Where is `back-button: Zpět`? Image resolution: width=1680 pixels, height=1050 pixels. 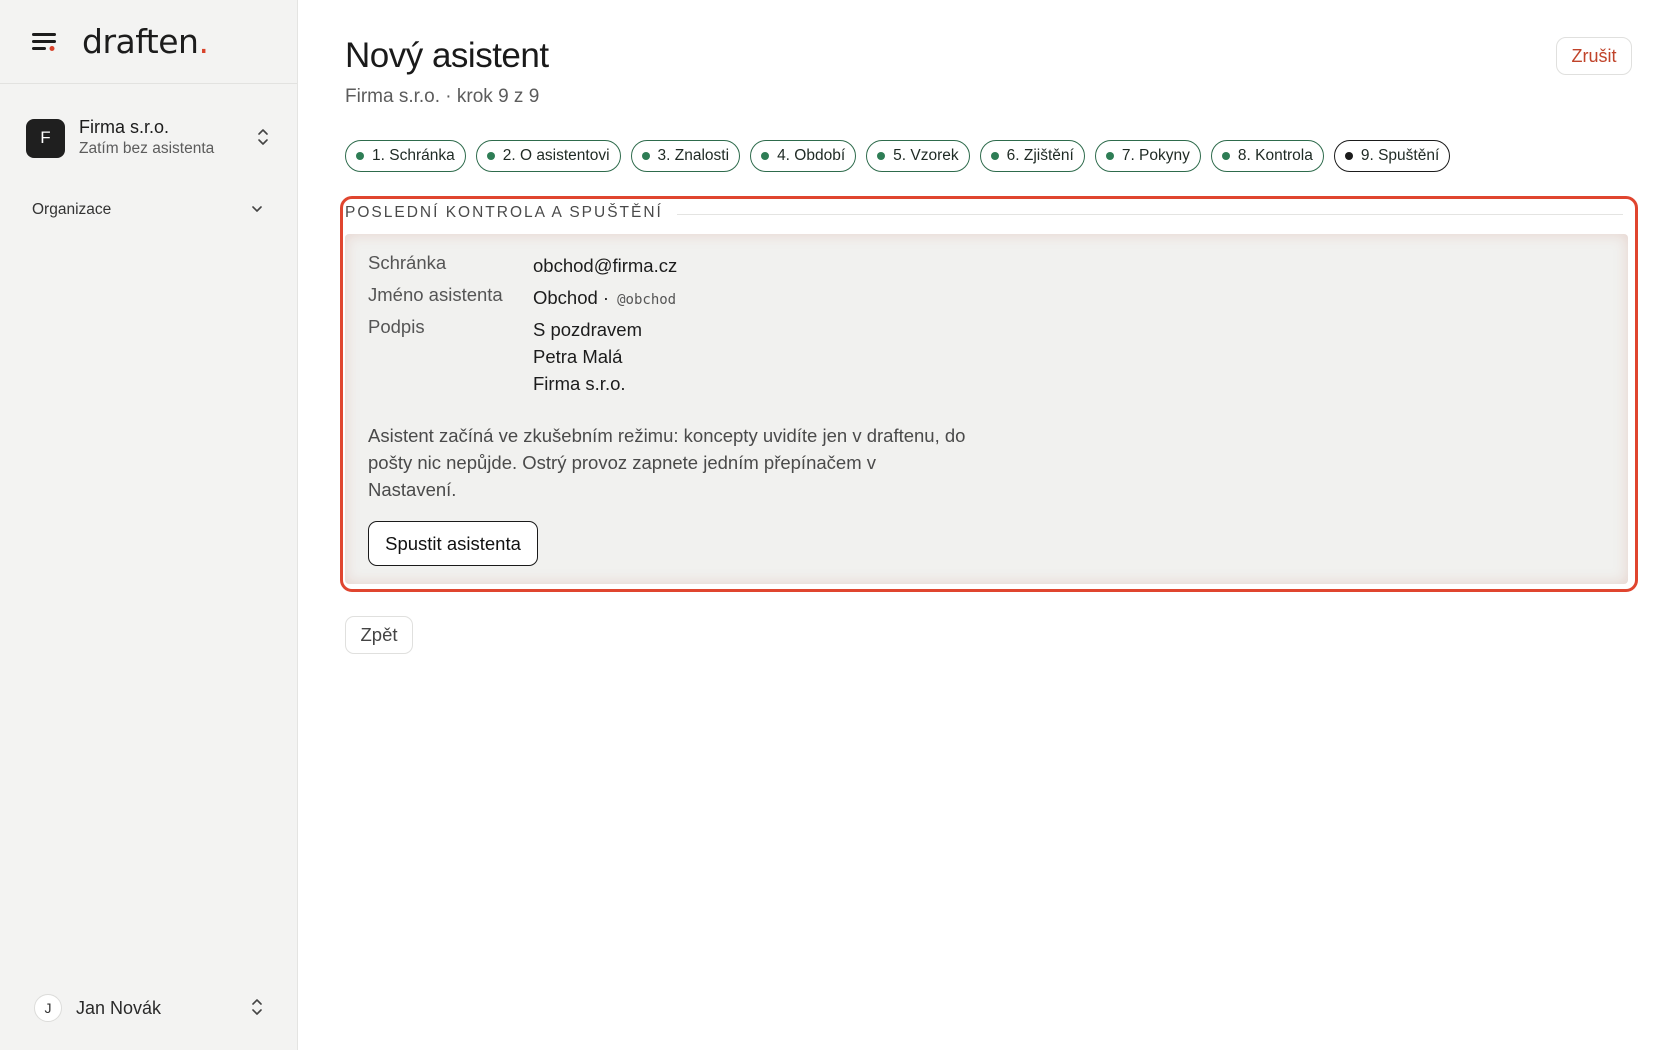
back-button: Zpět is located at coordinates (379, 635).